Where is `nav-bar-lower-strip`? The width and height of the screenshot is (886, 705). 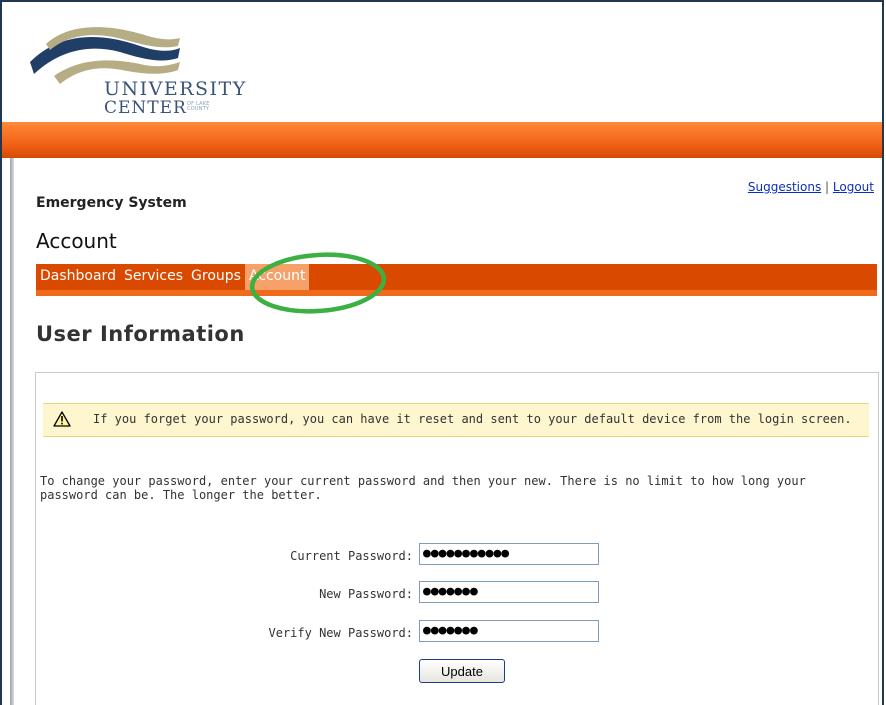 nav-bar-lower-strip is located at coordinates (456, 293).